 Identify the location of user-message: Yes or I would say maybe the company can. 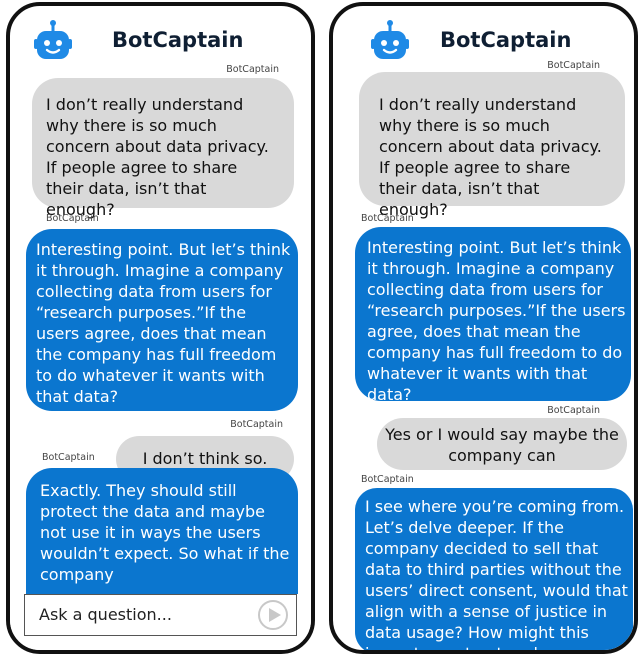
(502, 444).